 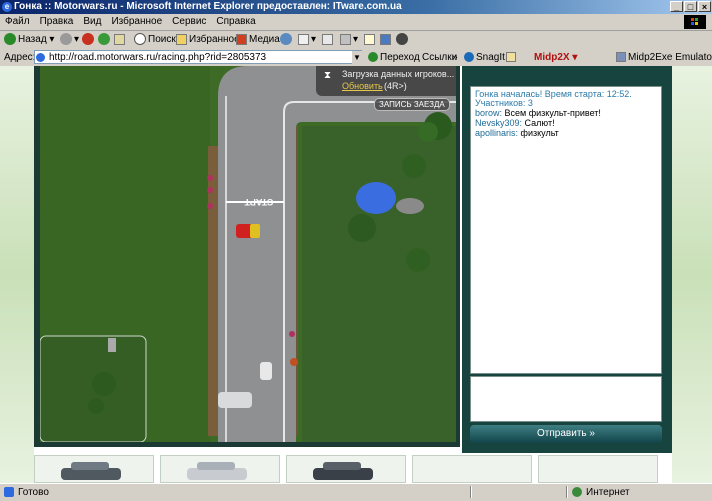 I want to click on status-bar: Готово Интернет, so click(x=356, y=492).